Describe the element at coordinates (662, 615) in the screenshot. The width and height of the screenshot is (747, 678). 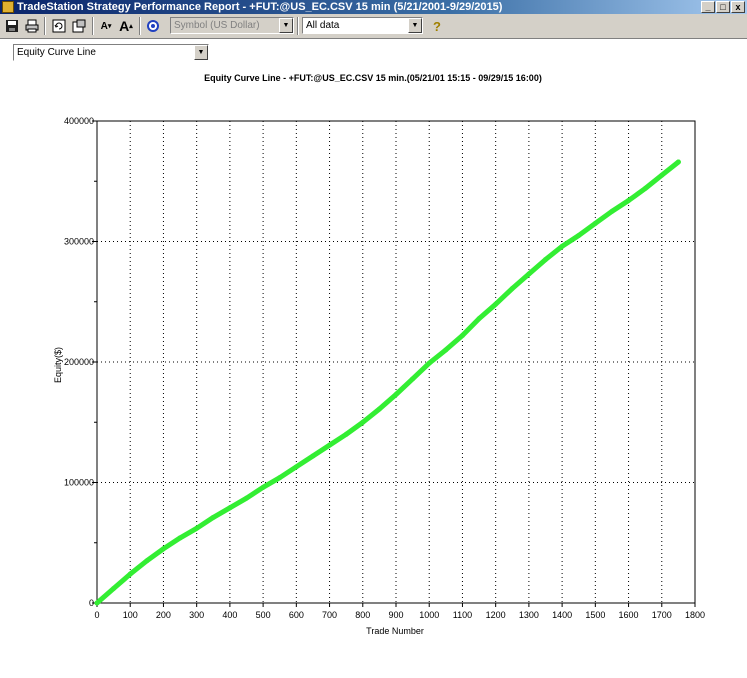
I see `x-tick-label: 1700` at that location.